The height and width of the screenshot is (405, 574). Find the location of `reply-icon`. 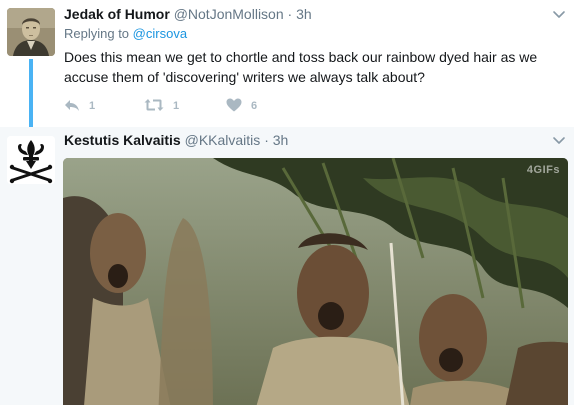

reply-icon is located at coordinates (72, 106).